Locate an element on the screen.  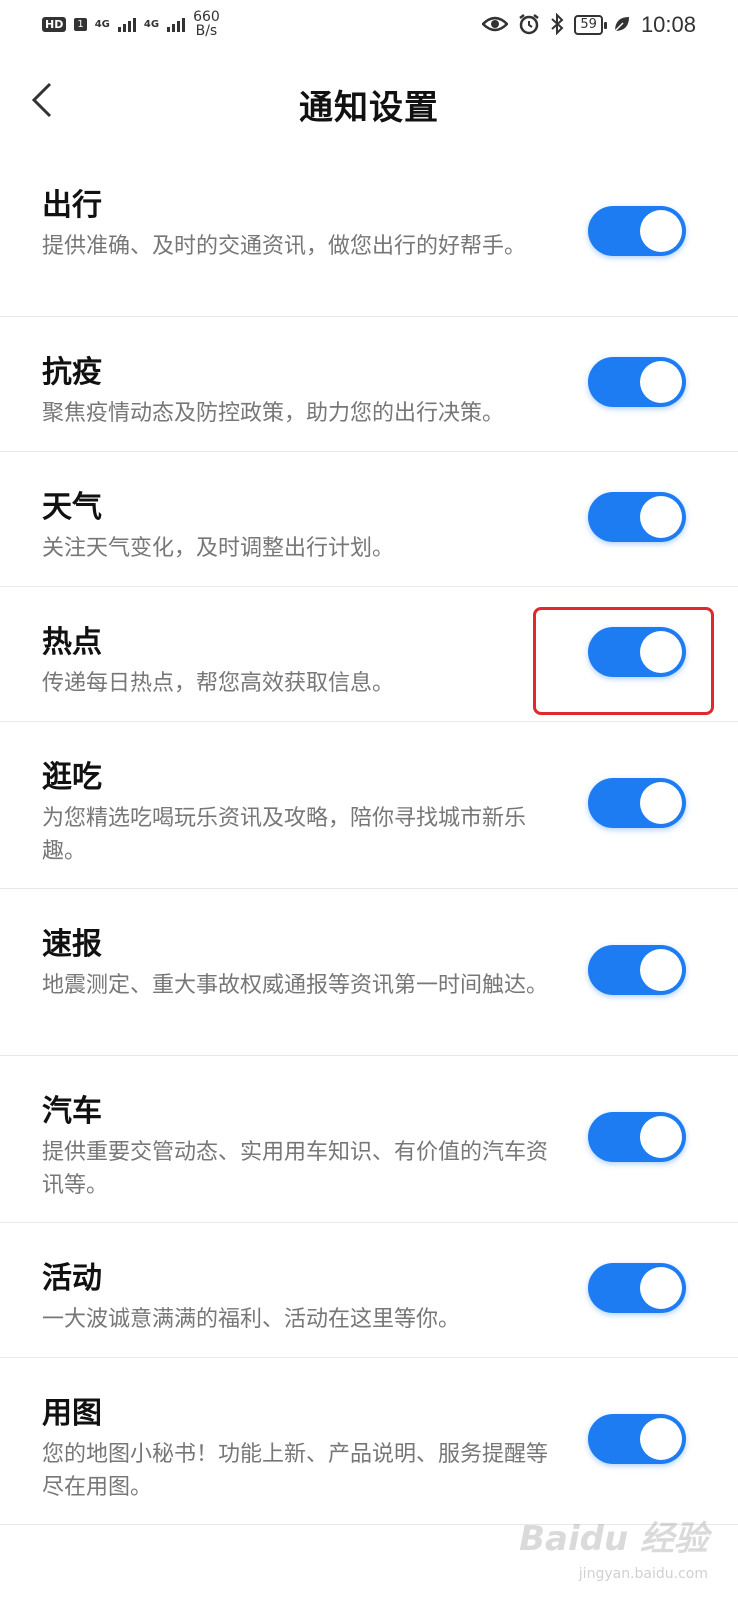
setting-title: 热点 is located at coordinates (72, 642).